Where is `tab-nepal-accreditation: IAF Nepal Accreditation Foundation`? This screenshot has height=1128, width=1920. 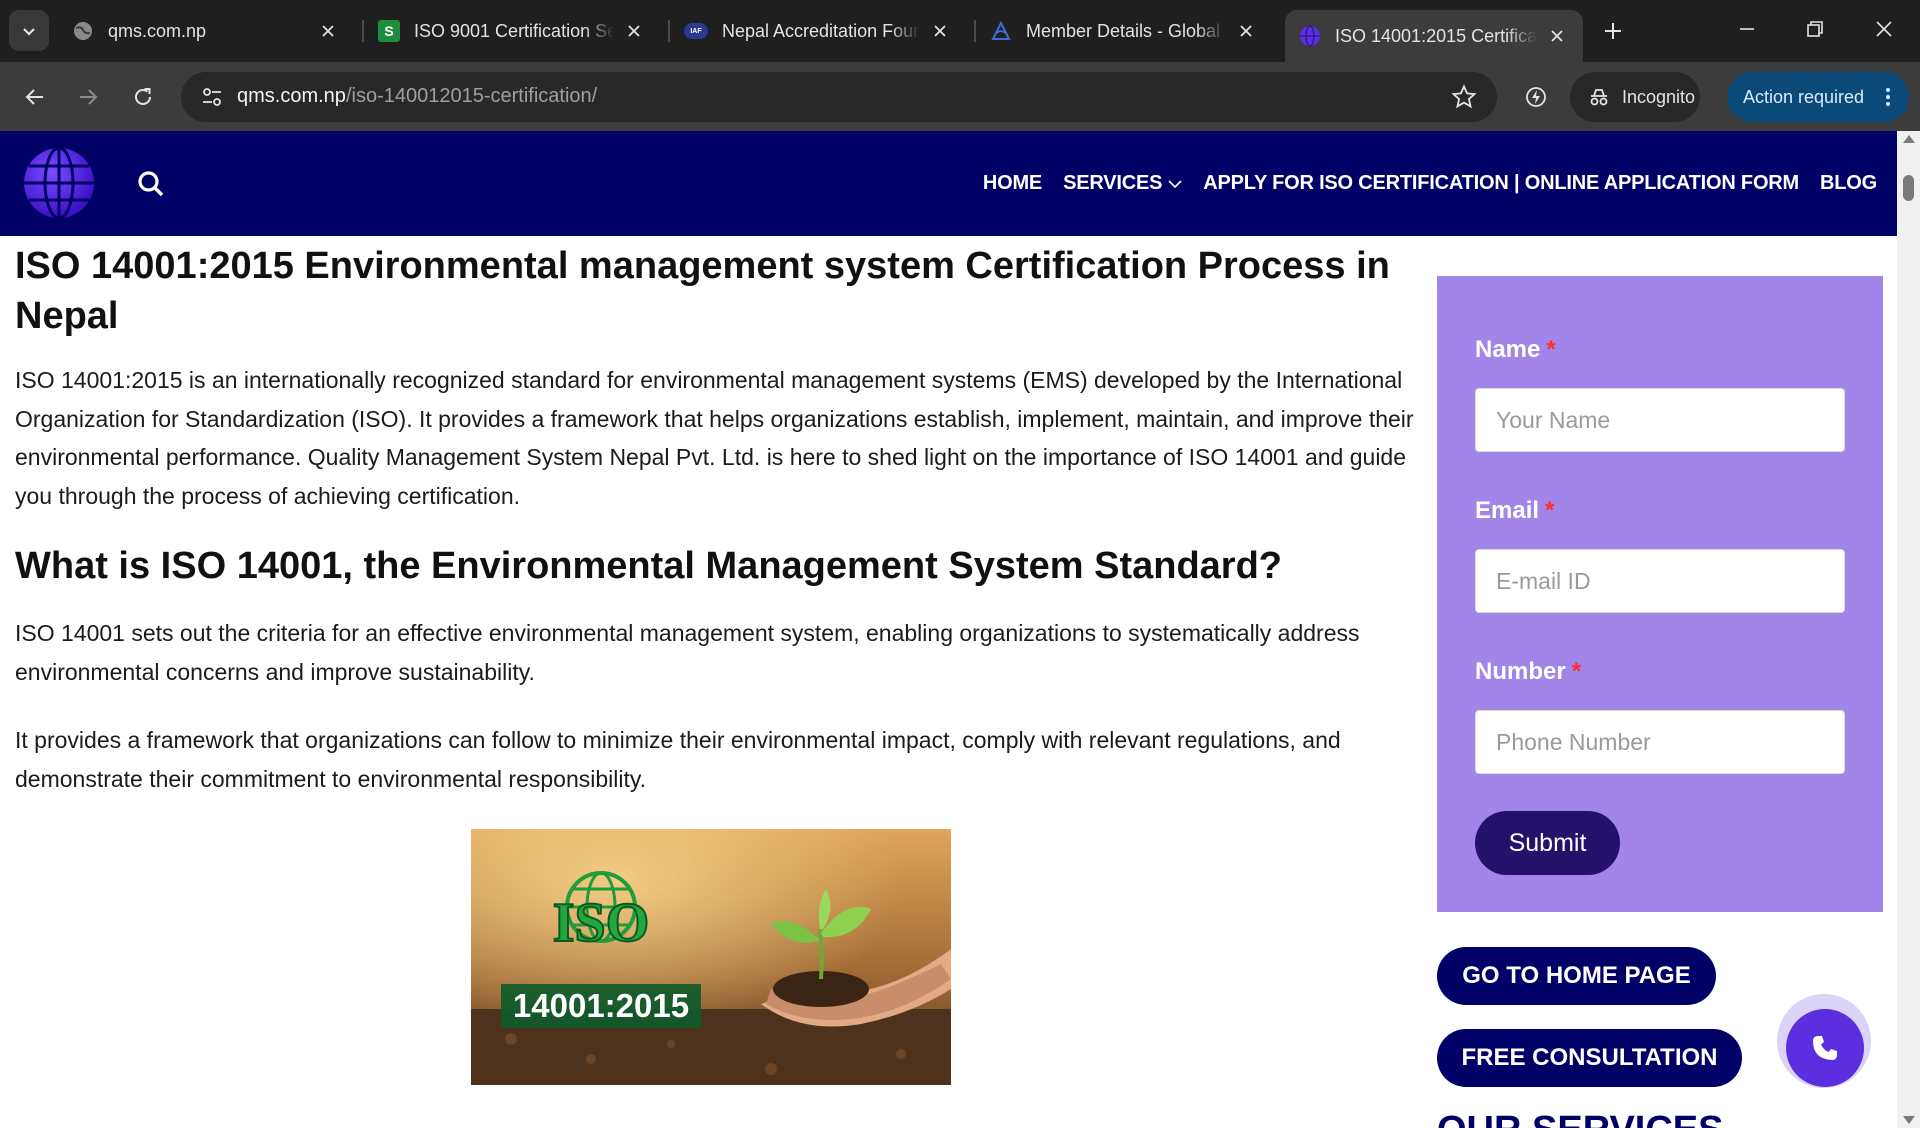 tab-nepal-accreditation: IAF Nepal Accreditation Foundation is located at coordinates (818, 31).